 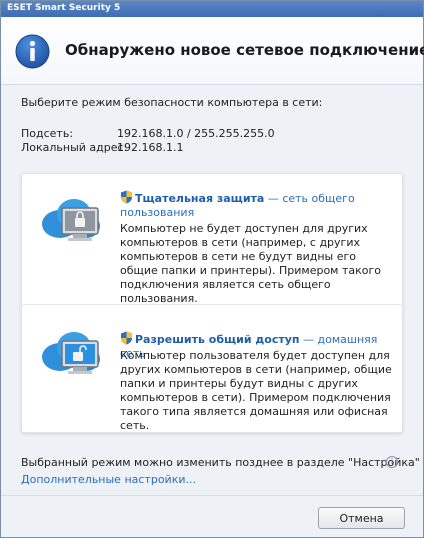 I want to click on help-info-icon: i, so click(x=392, y=462).